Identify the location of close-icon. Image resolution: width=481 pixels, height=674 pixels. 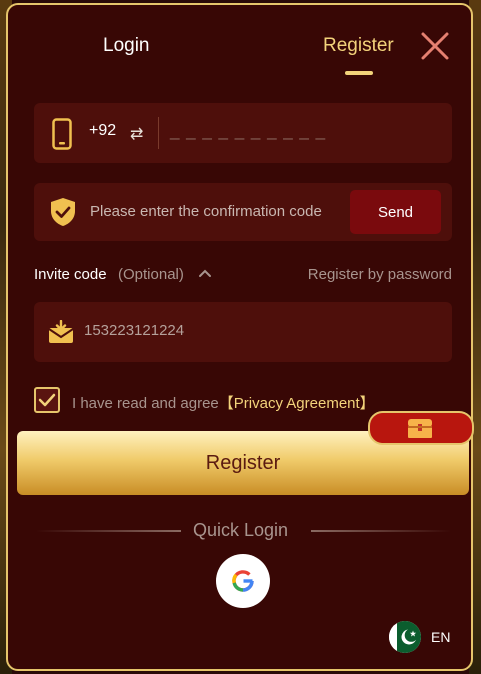
(435, 46).